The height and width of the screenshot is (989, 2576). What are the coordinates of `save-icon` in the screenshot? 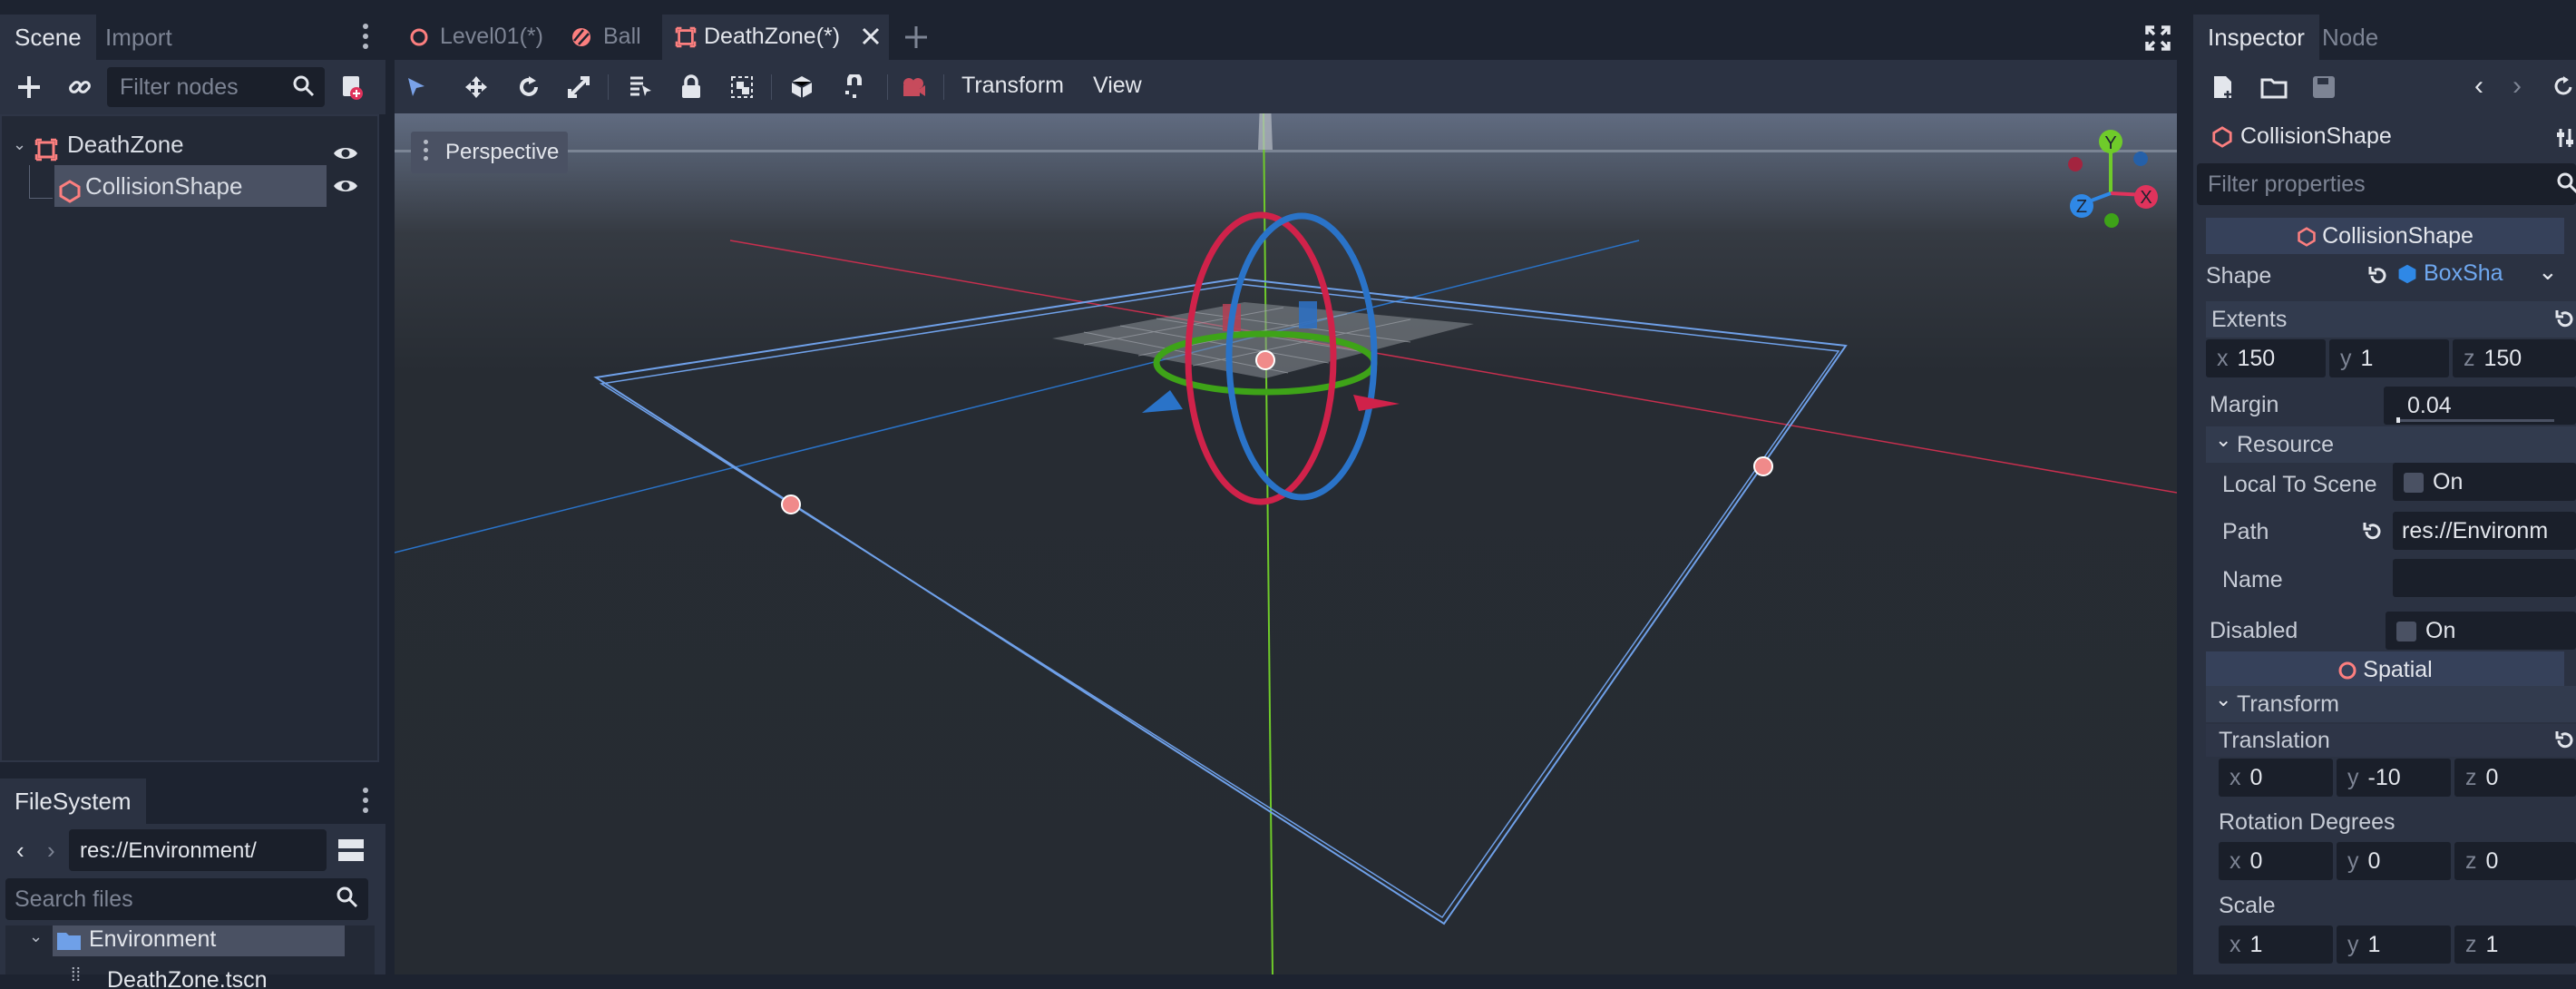 It's located at (2324, 89).